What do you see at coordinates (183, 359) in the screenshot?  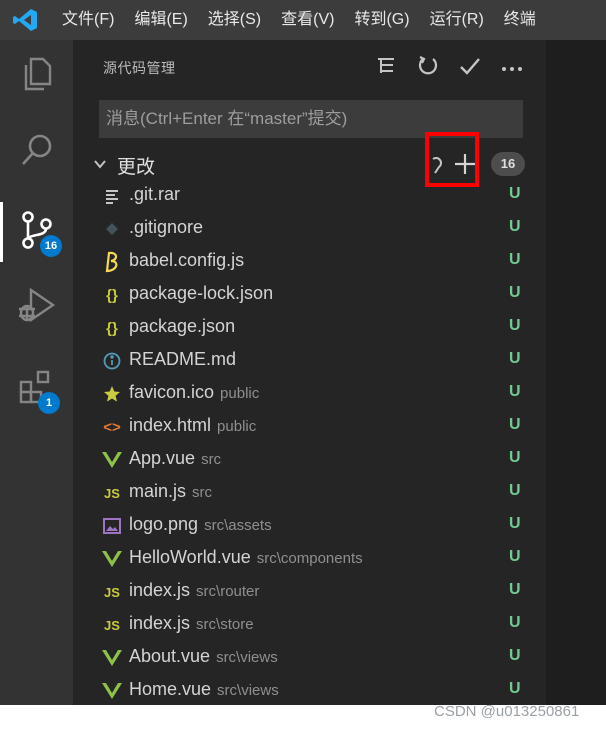 I see `file-name: README.md` at bounding box center [183, 359].